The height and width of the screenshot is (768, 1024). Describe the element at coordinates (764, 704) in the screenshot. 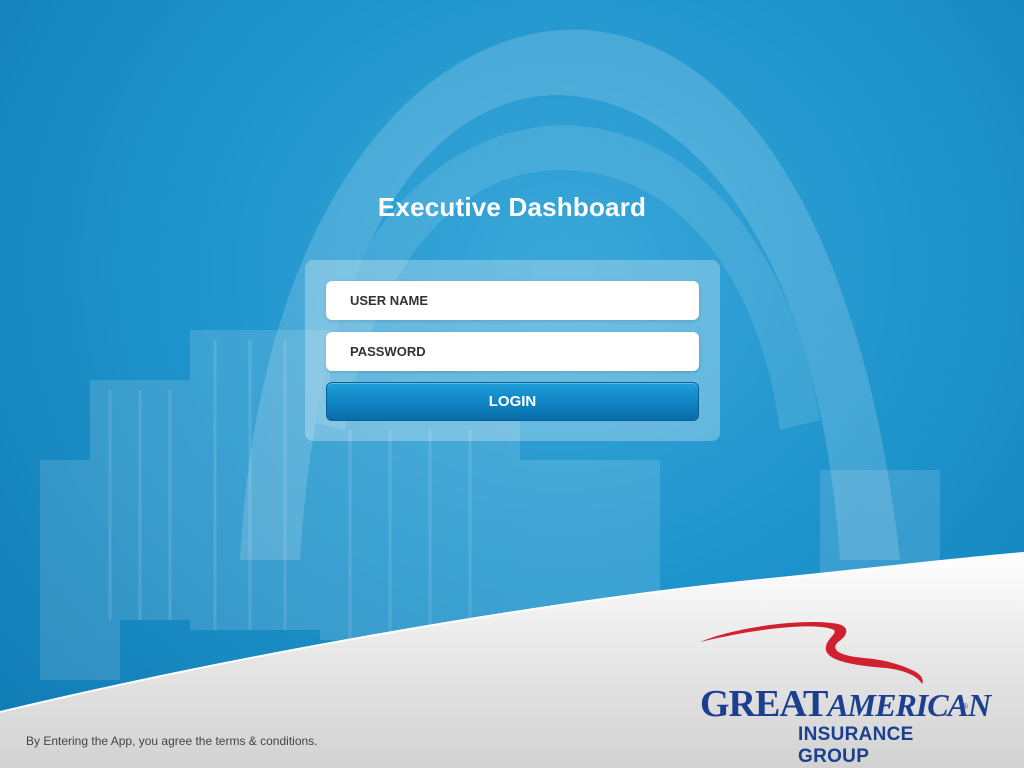

I see `logo-text-great: GREAT` at that location.